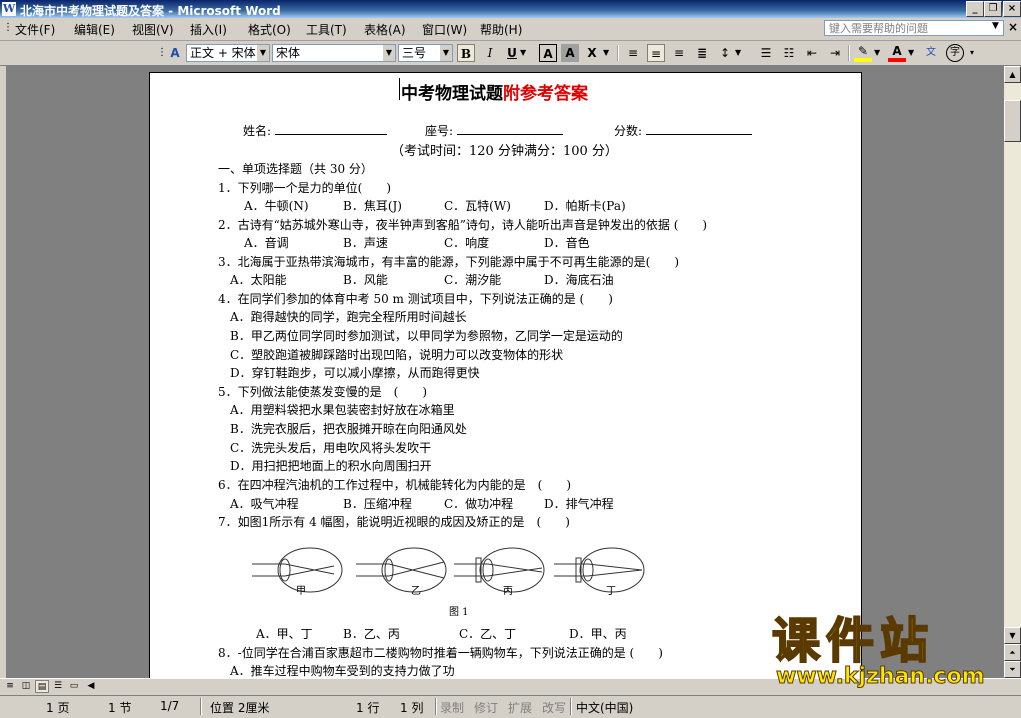 The width and height of the screenshot is (1021, 718). What do you see at coordinates (401, 570) in the screenshot?
I see `eye-diagram-yi` at bounding box center [401, 570].